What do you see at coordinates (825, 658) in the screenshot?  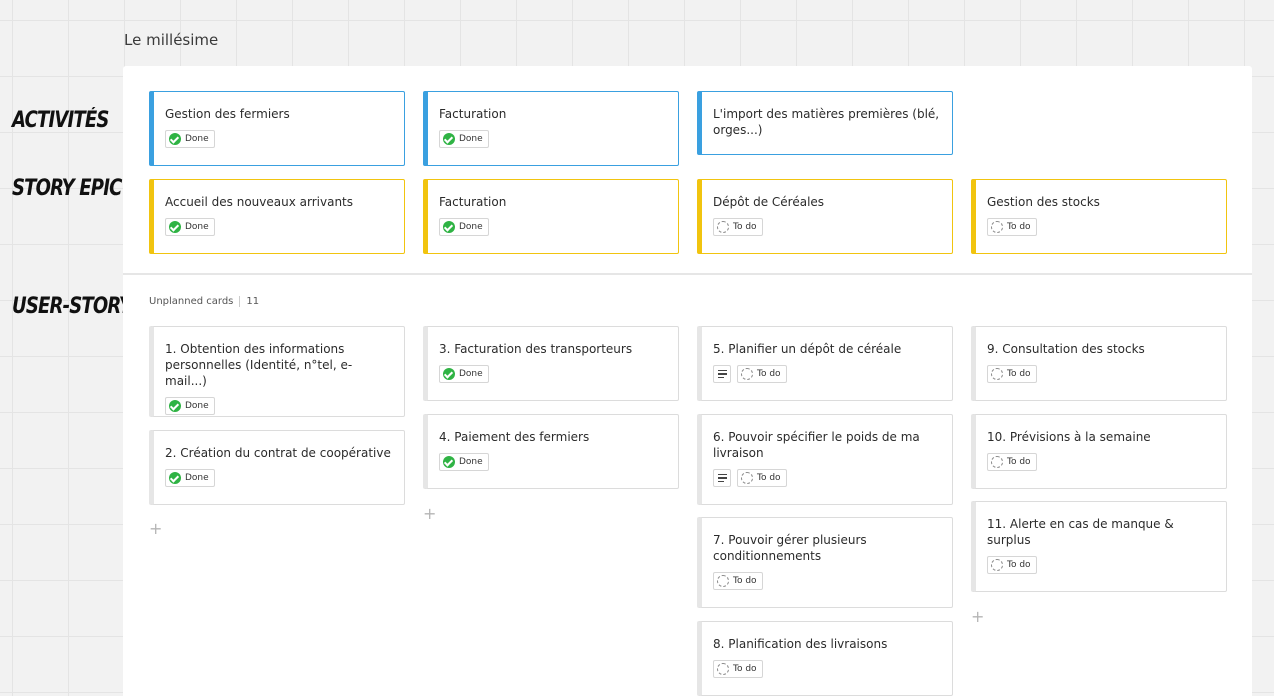 I see `story-card: 8. Planification des livraisons To do` at bounding box center [825, 658].